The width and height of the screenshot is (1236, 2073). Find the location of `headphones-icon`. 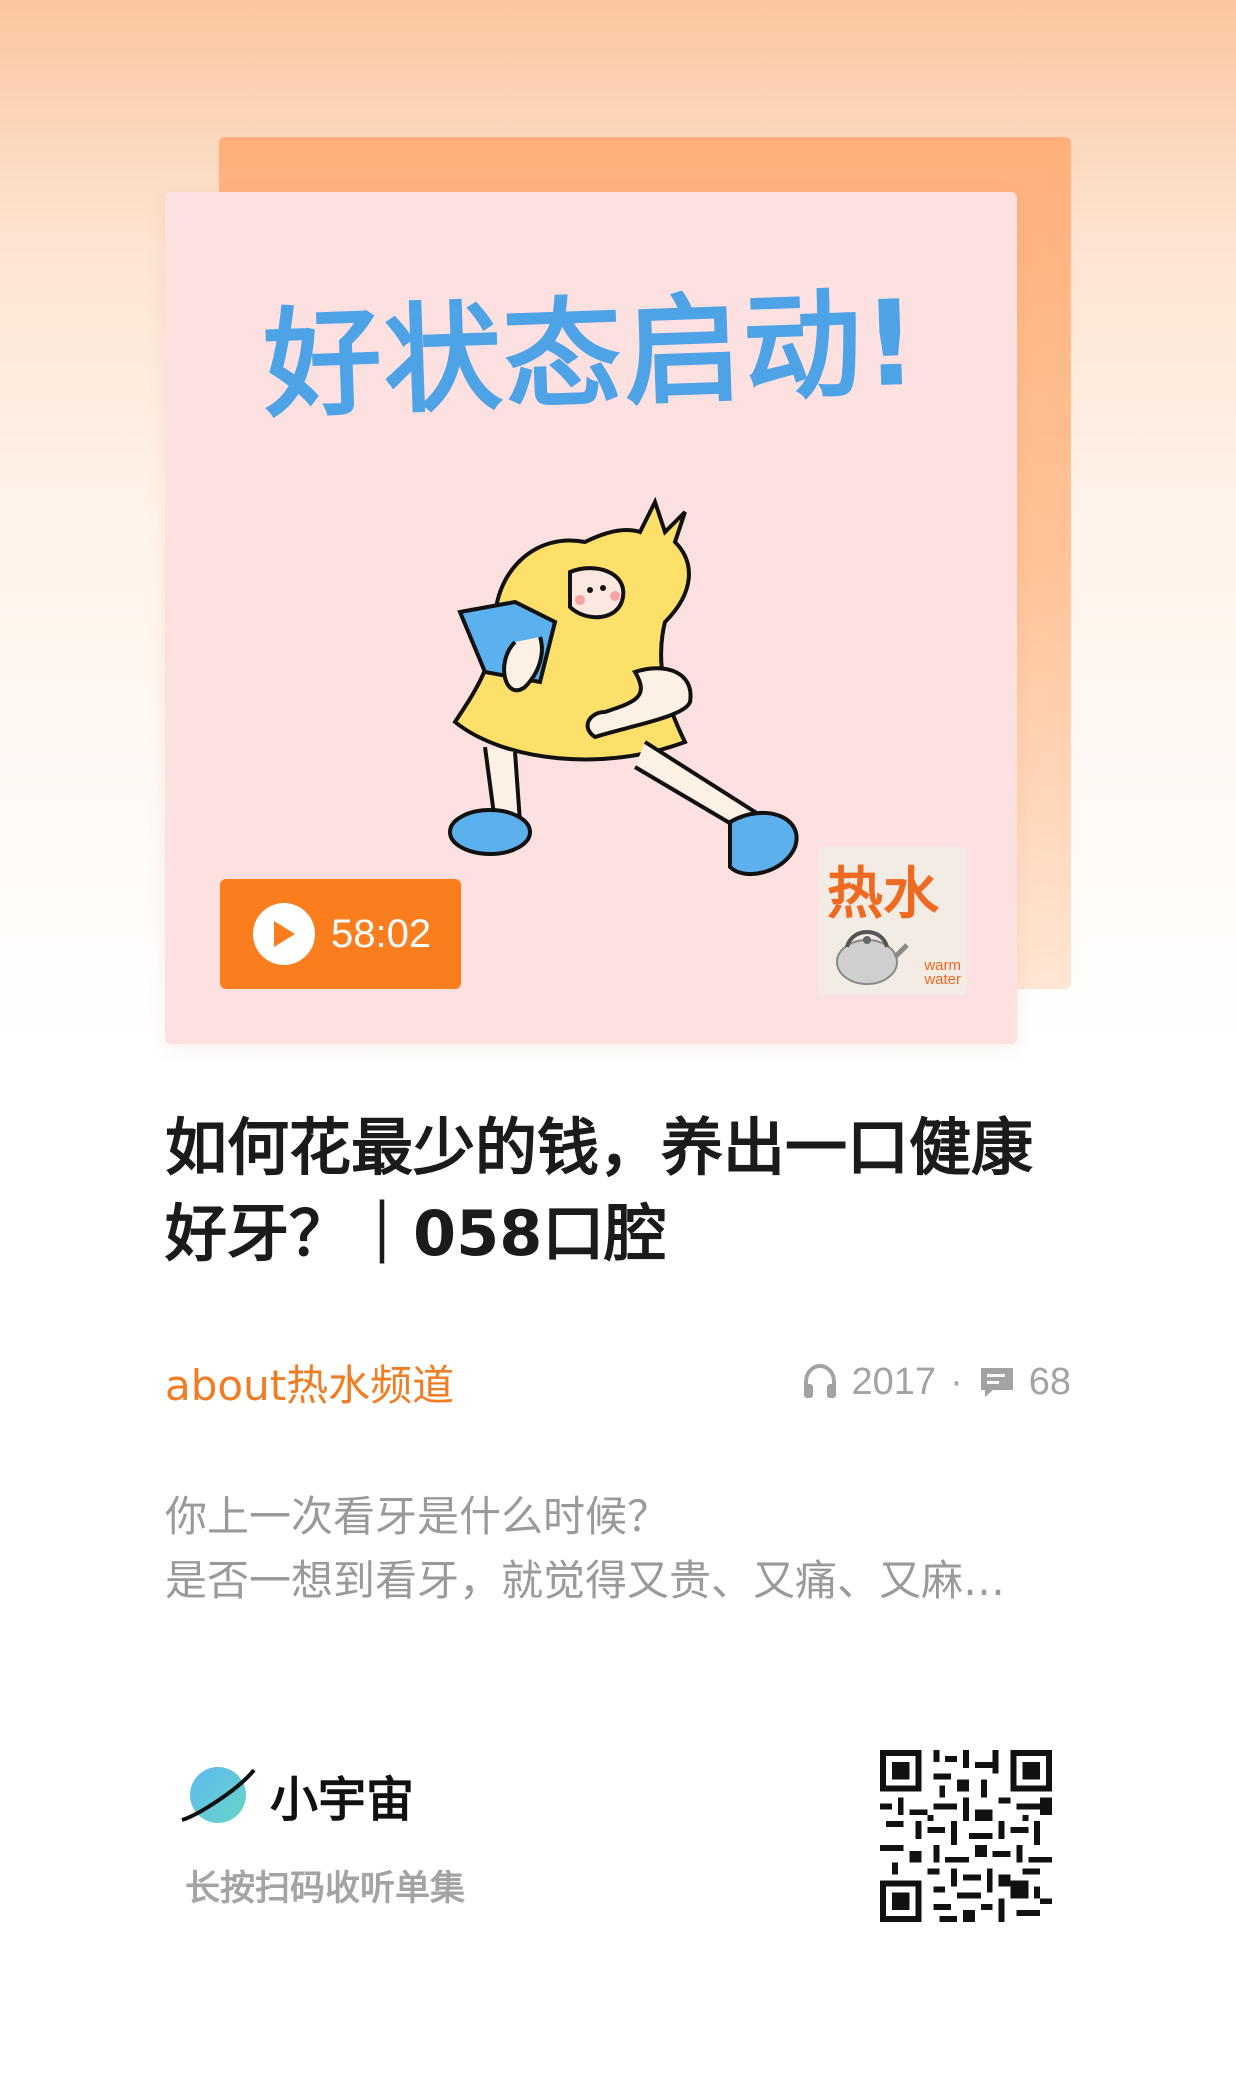

headphones-icon is located at coordinates (819, 1380).